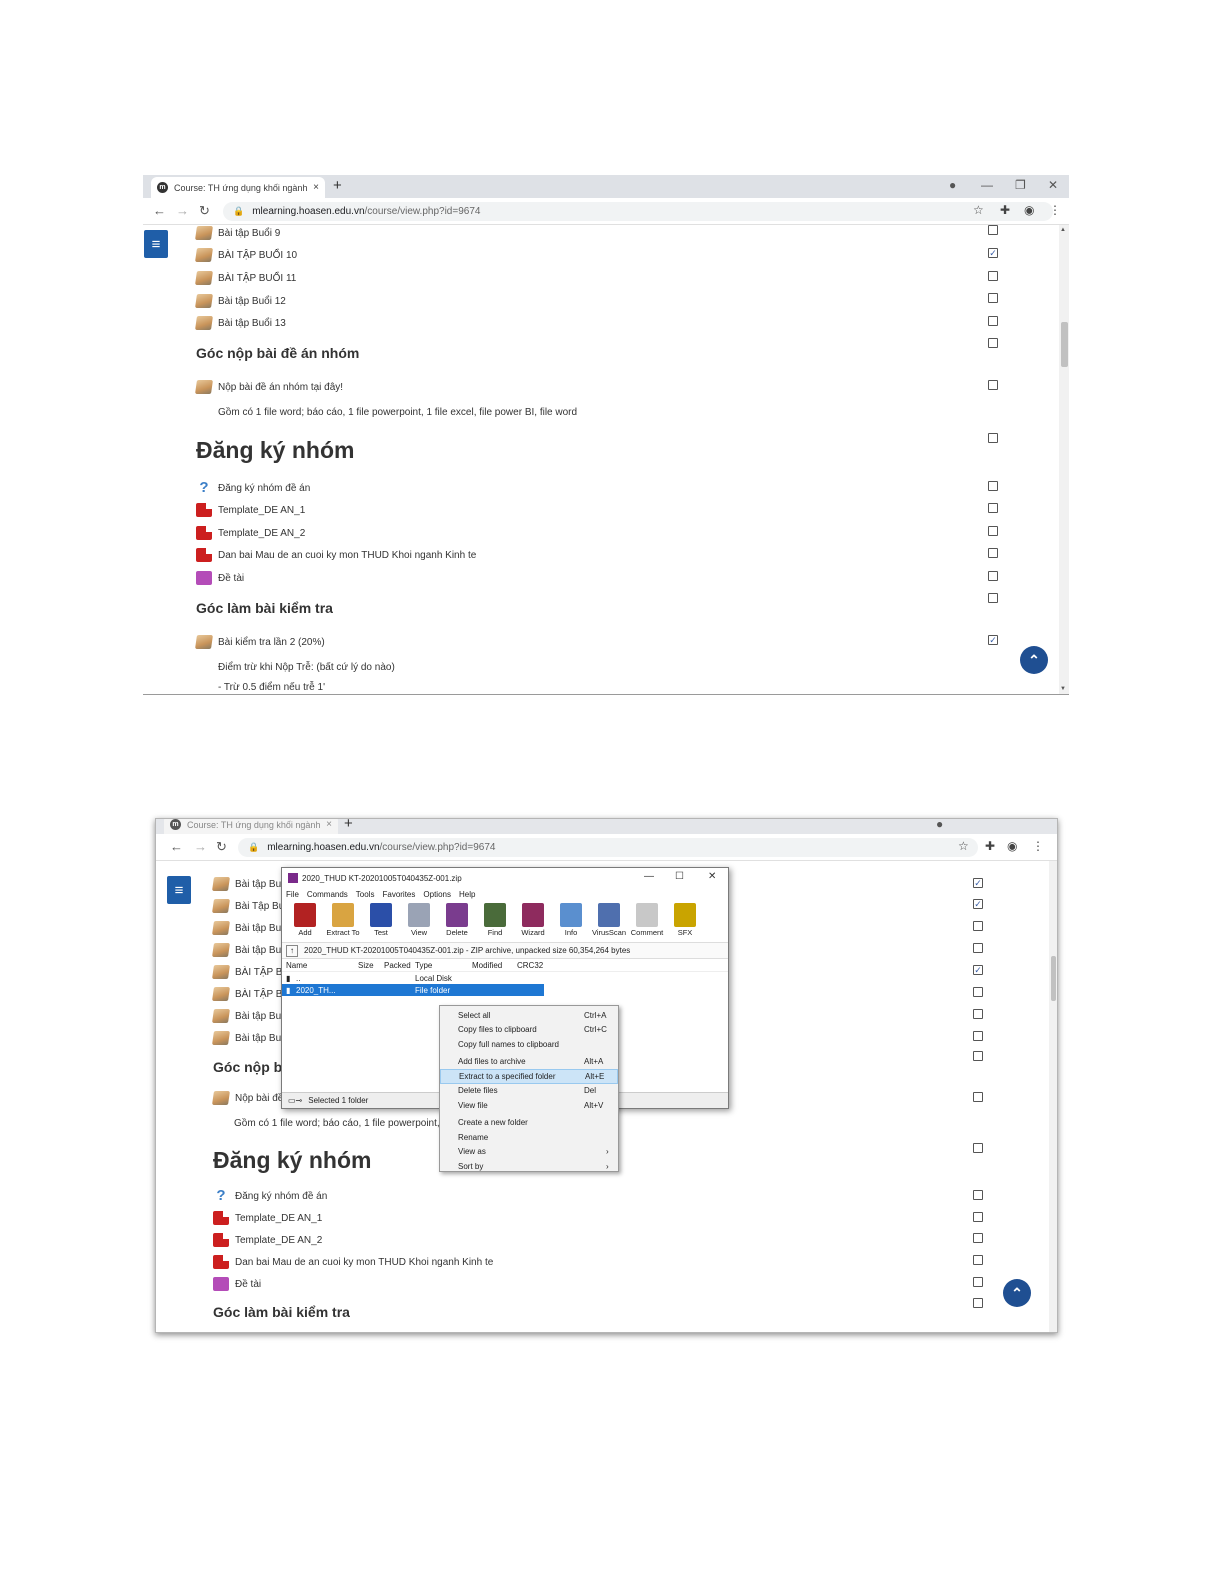 The width and height of the screenshot is (1225, 1585). What do you see at coordinates (529, 1105) in the screenshot?
I see `menu-item-view-file: View file Alt+V` at bounding box center [529, 1105].